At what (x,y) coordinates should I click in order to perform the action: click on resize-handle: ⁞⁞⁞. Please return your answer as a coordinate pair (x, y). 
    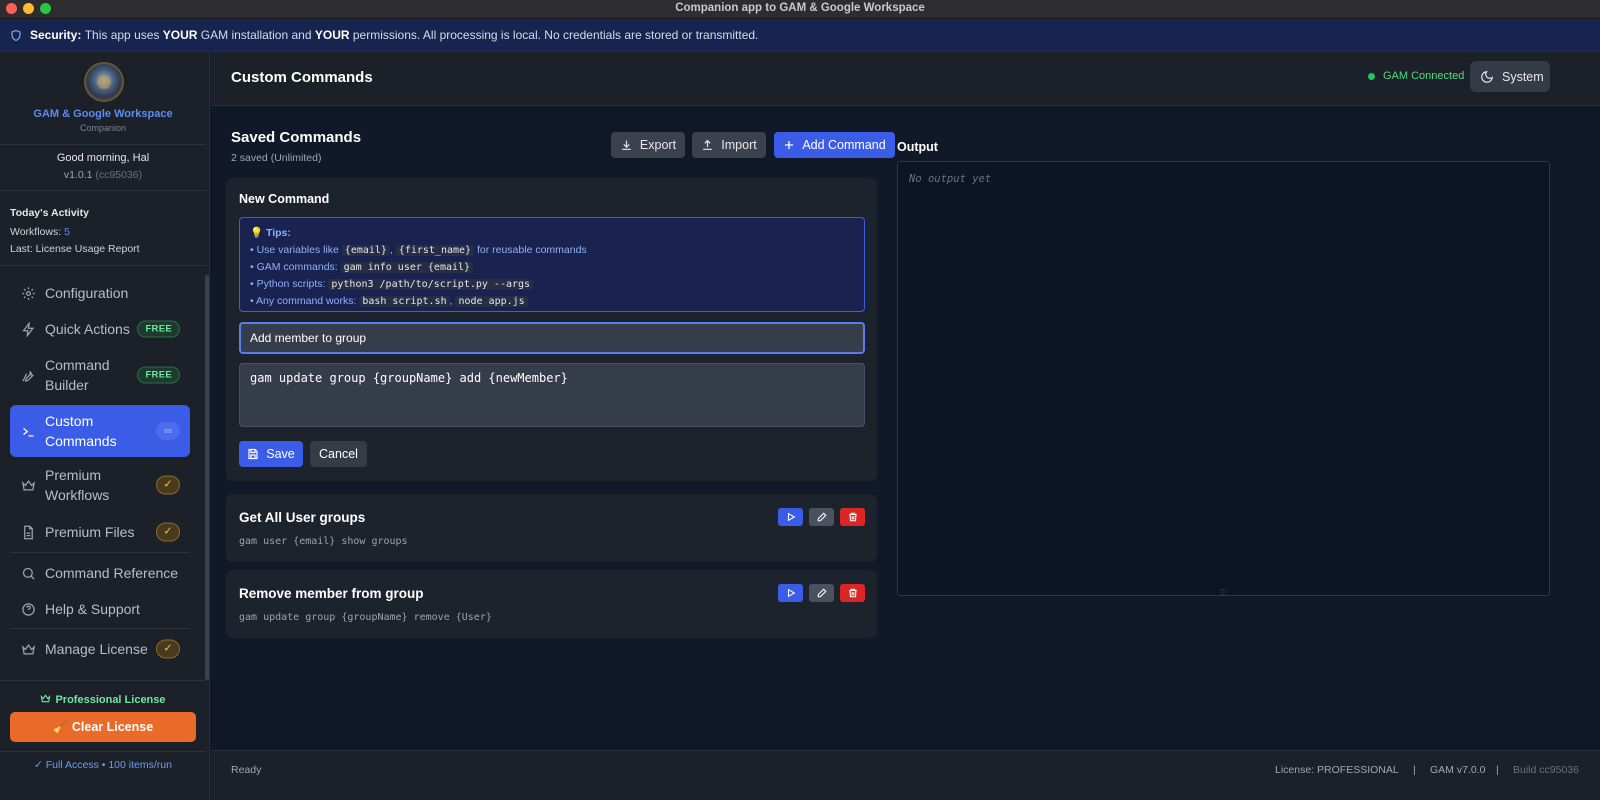
    Looking at the image, I should click on (1223, 592).